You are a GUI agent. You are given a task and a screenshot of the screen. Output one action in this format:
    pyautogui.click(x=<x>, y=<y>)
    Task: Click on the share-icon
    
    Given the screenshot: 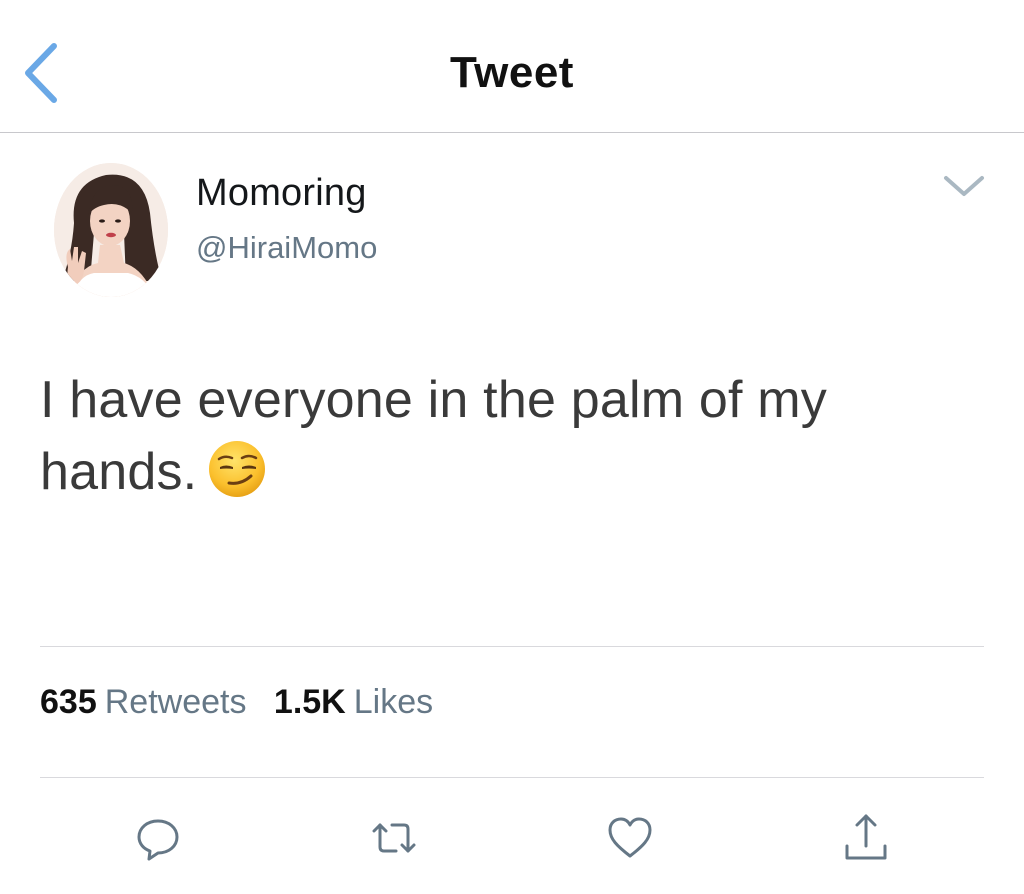 What is the action you would take?
    pyautogui.click(x=866, y=837)
    